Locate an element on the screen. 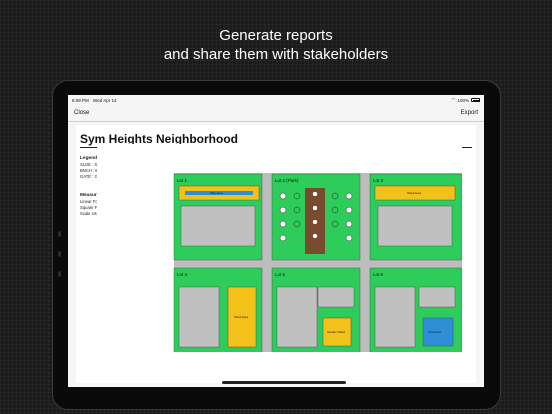 This screenshot has width=552, height=414. navigation-bar: Close Export is located at coordinates (276, 113).